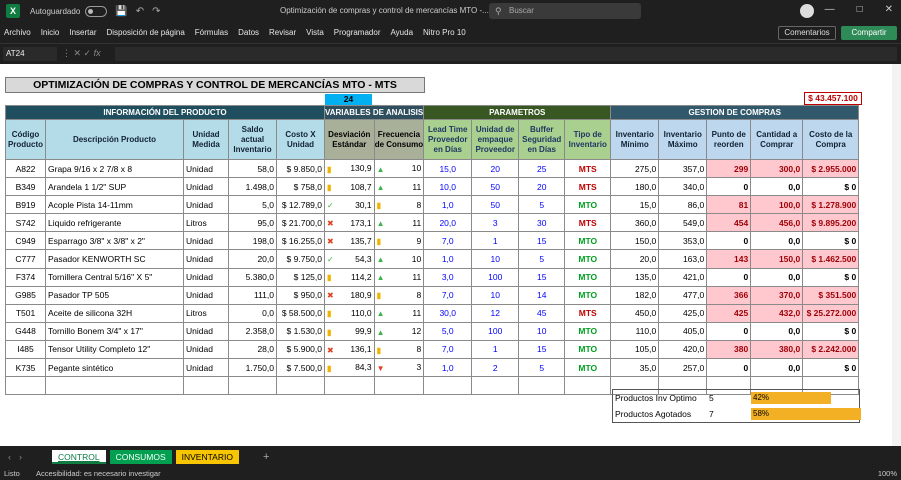 The height and width of the screenshot is (480, 901). What do you see at coordinates (831, 223) in the screenshot?
I see `purchase-cost-cell: $ 9.895.200` at bounding box center [831, 223].